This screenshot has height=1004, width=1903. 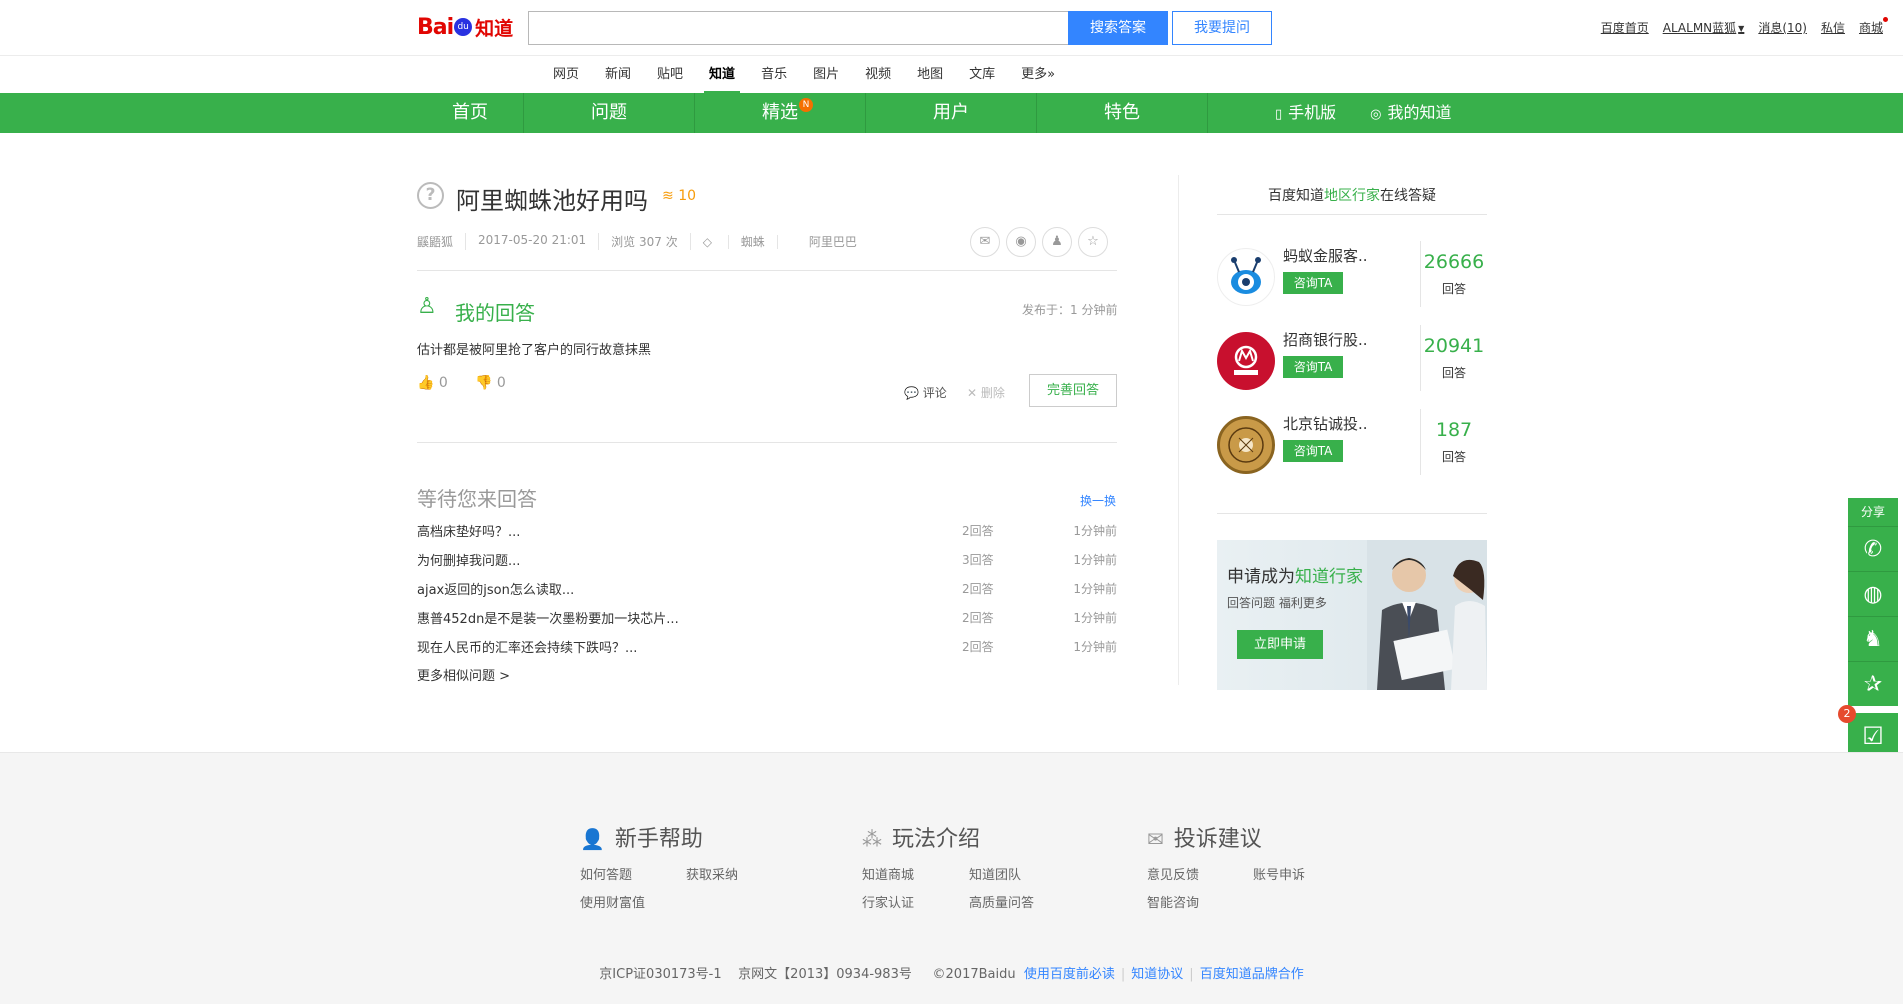 I want to click on star-icon: ✰, so click(x=1873, y=683).